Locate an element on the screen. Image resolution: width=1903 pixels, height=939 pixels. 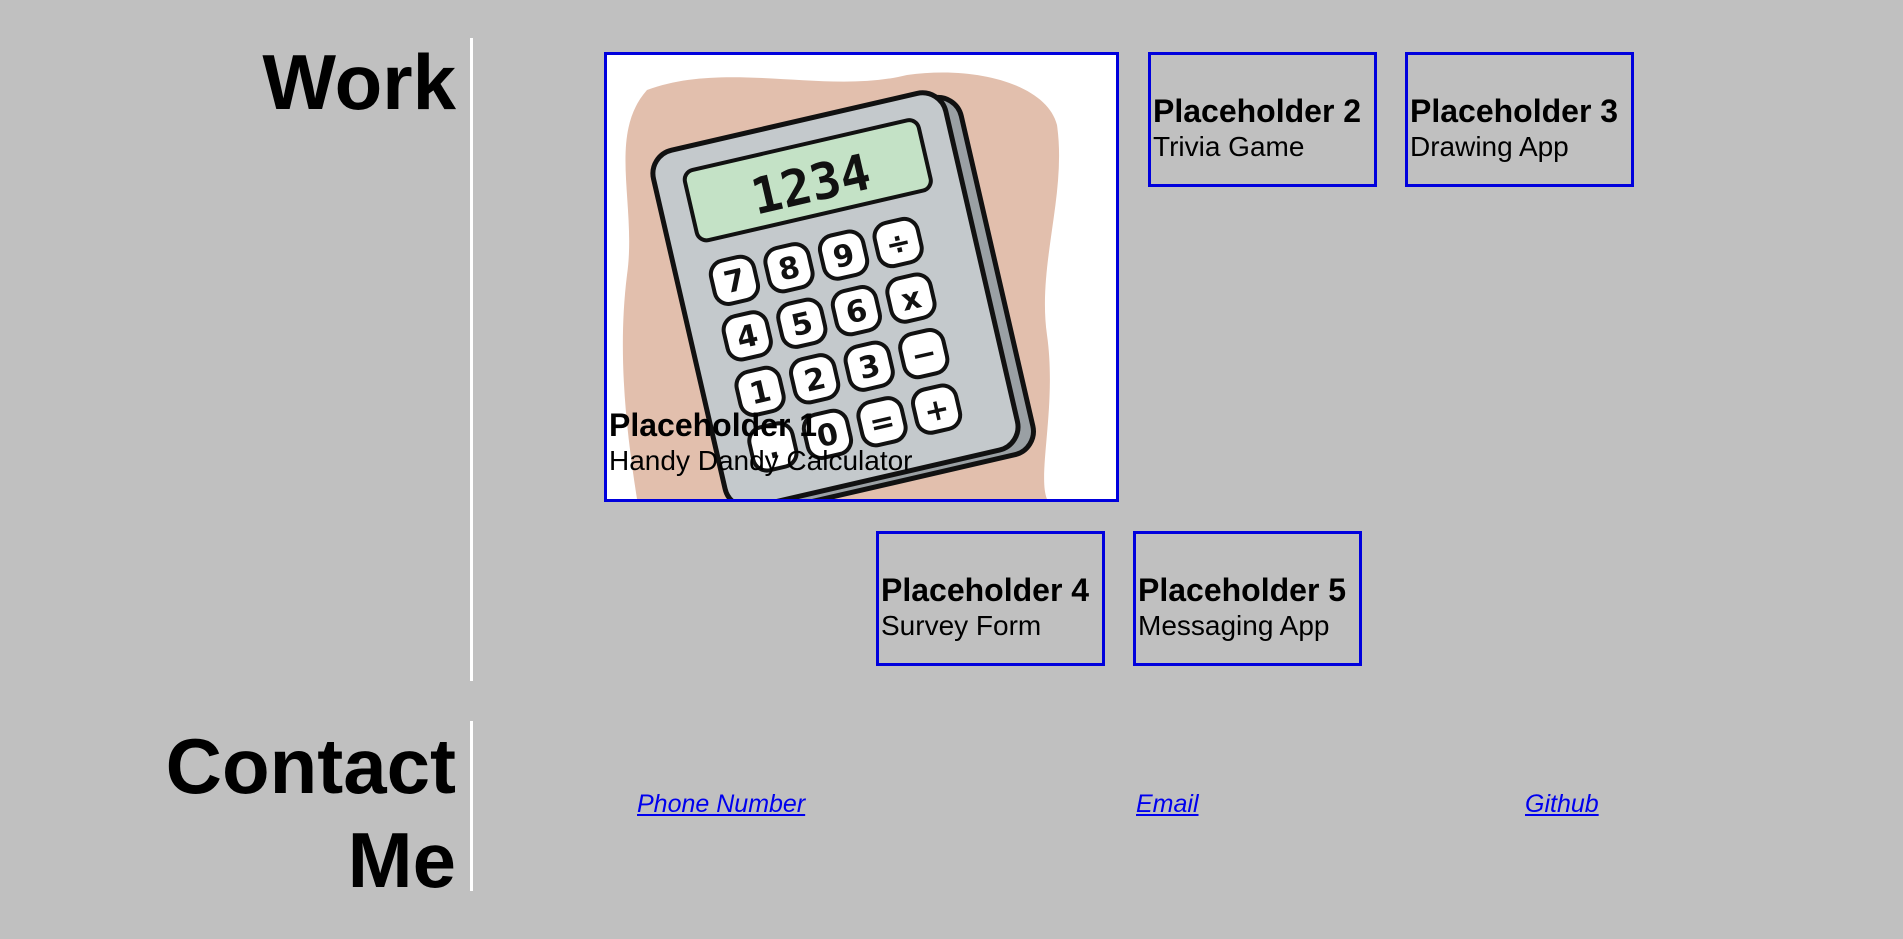
project-card-5: Placeholder 5 Messaging App is located at coordinates (1247, 598).